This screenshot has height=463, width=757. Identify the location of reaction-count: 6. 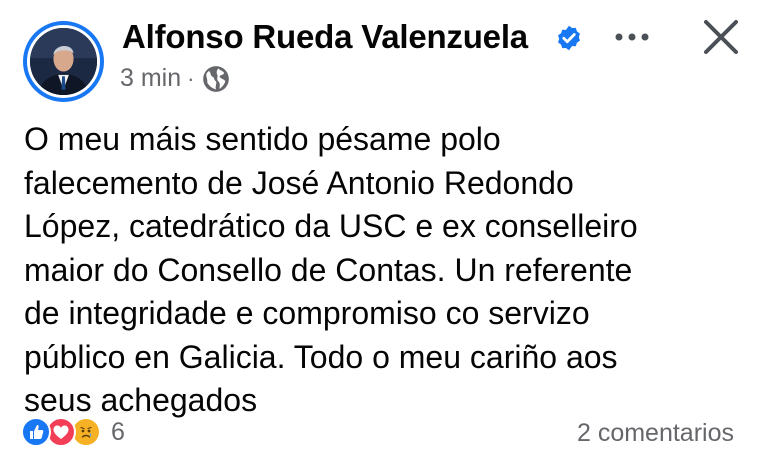
(118, 432).